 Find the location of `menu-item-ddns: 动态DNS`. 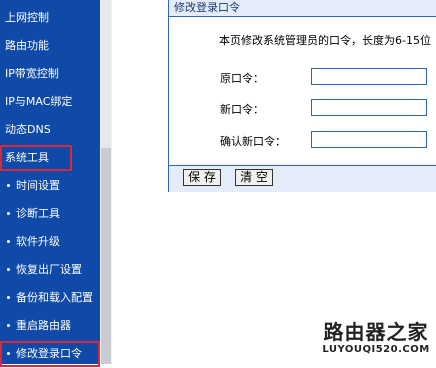

menu-item-ddns: 动态DNS is located at coordinates (50, 130).